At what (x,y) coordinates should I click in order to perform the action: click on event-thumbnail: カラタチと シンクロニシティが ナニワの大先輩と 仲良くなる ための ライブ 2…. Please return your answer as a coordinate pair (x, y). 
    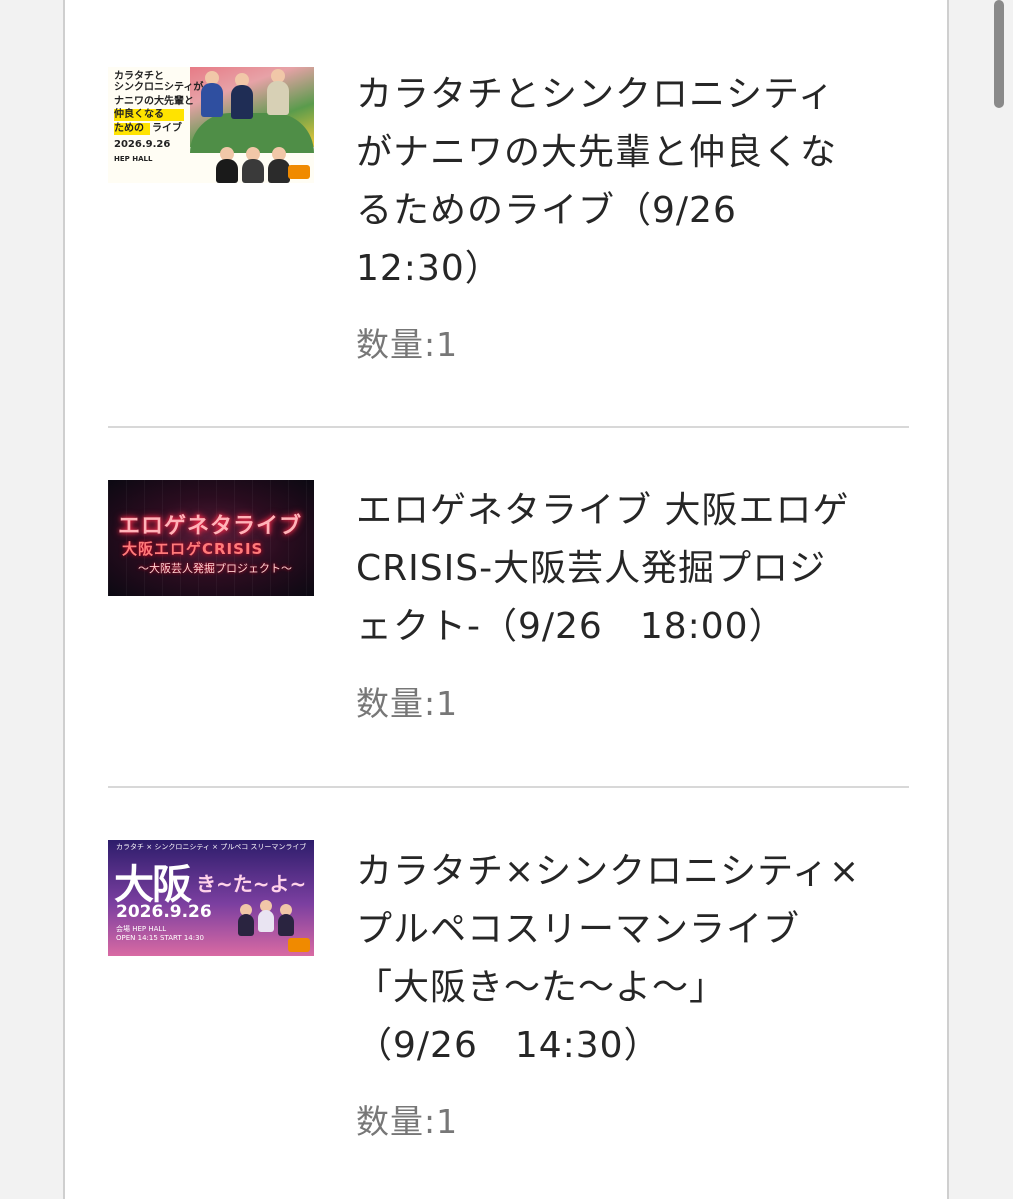
    Looking at the image, I should click on (211, 125).